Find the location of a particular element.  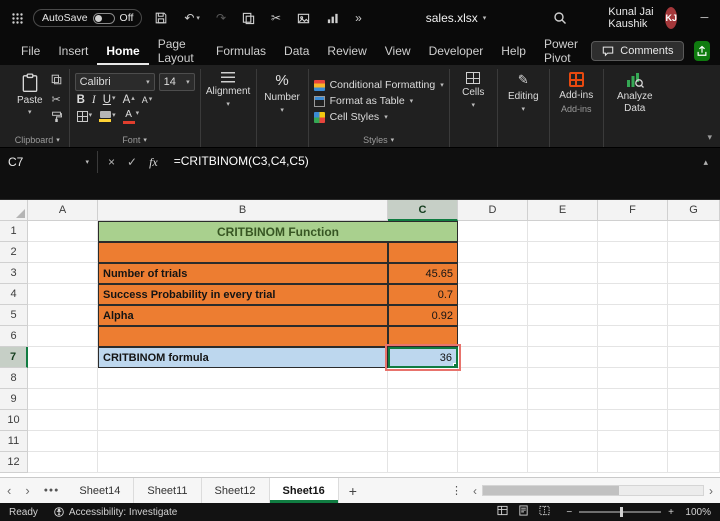

cell-G8 is located at coordinates (694, 378).